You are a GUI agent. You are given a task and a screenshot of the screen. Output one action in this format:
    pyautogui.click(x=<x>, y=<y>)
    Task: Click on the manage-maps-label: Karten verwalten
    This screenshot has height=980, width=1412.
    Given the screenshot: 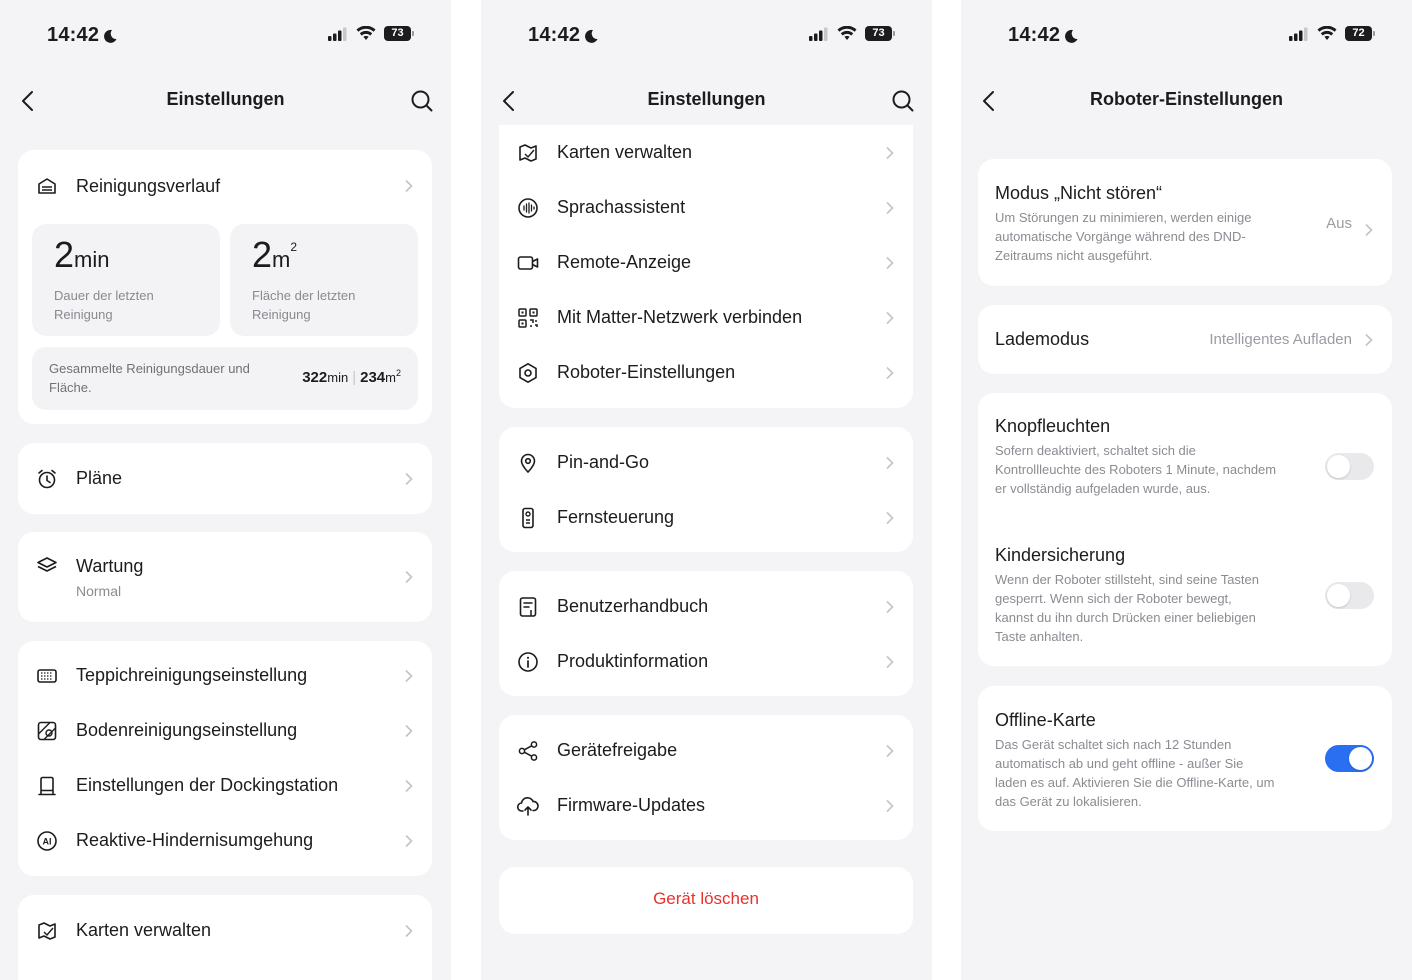 What is the action you would take?
    pyautogui.click(x=625, y=152)
    